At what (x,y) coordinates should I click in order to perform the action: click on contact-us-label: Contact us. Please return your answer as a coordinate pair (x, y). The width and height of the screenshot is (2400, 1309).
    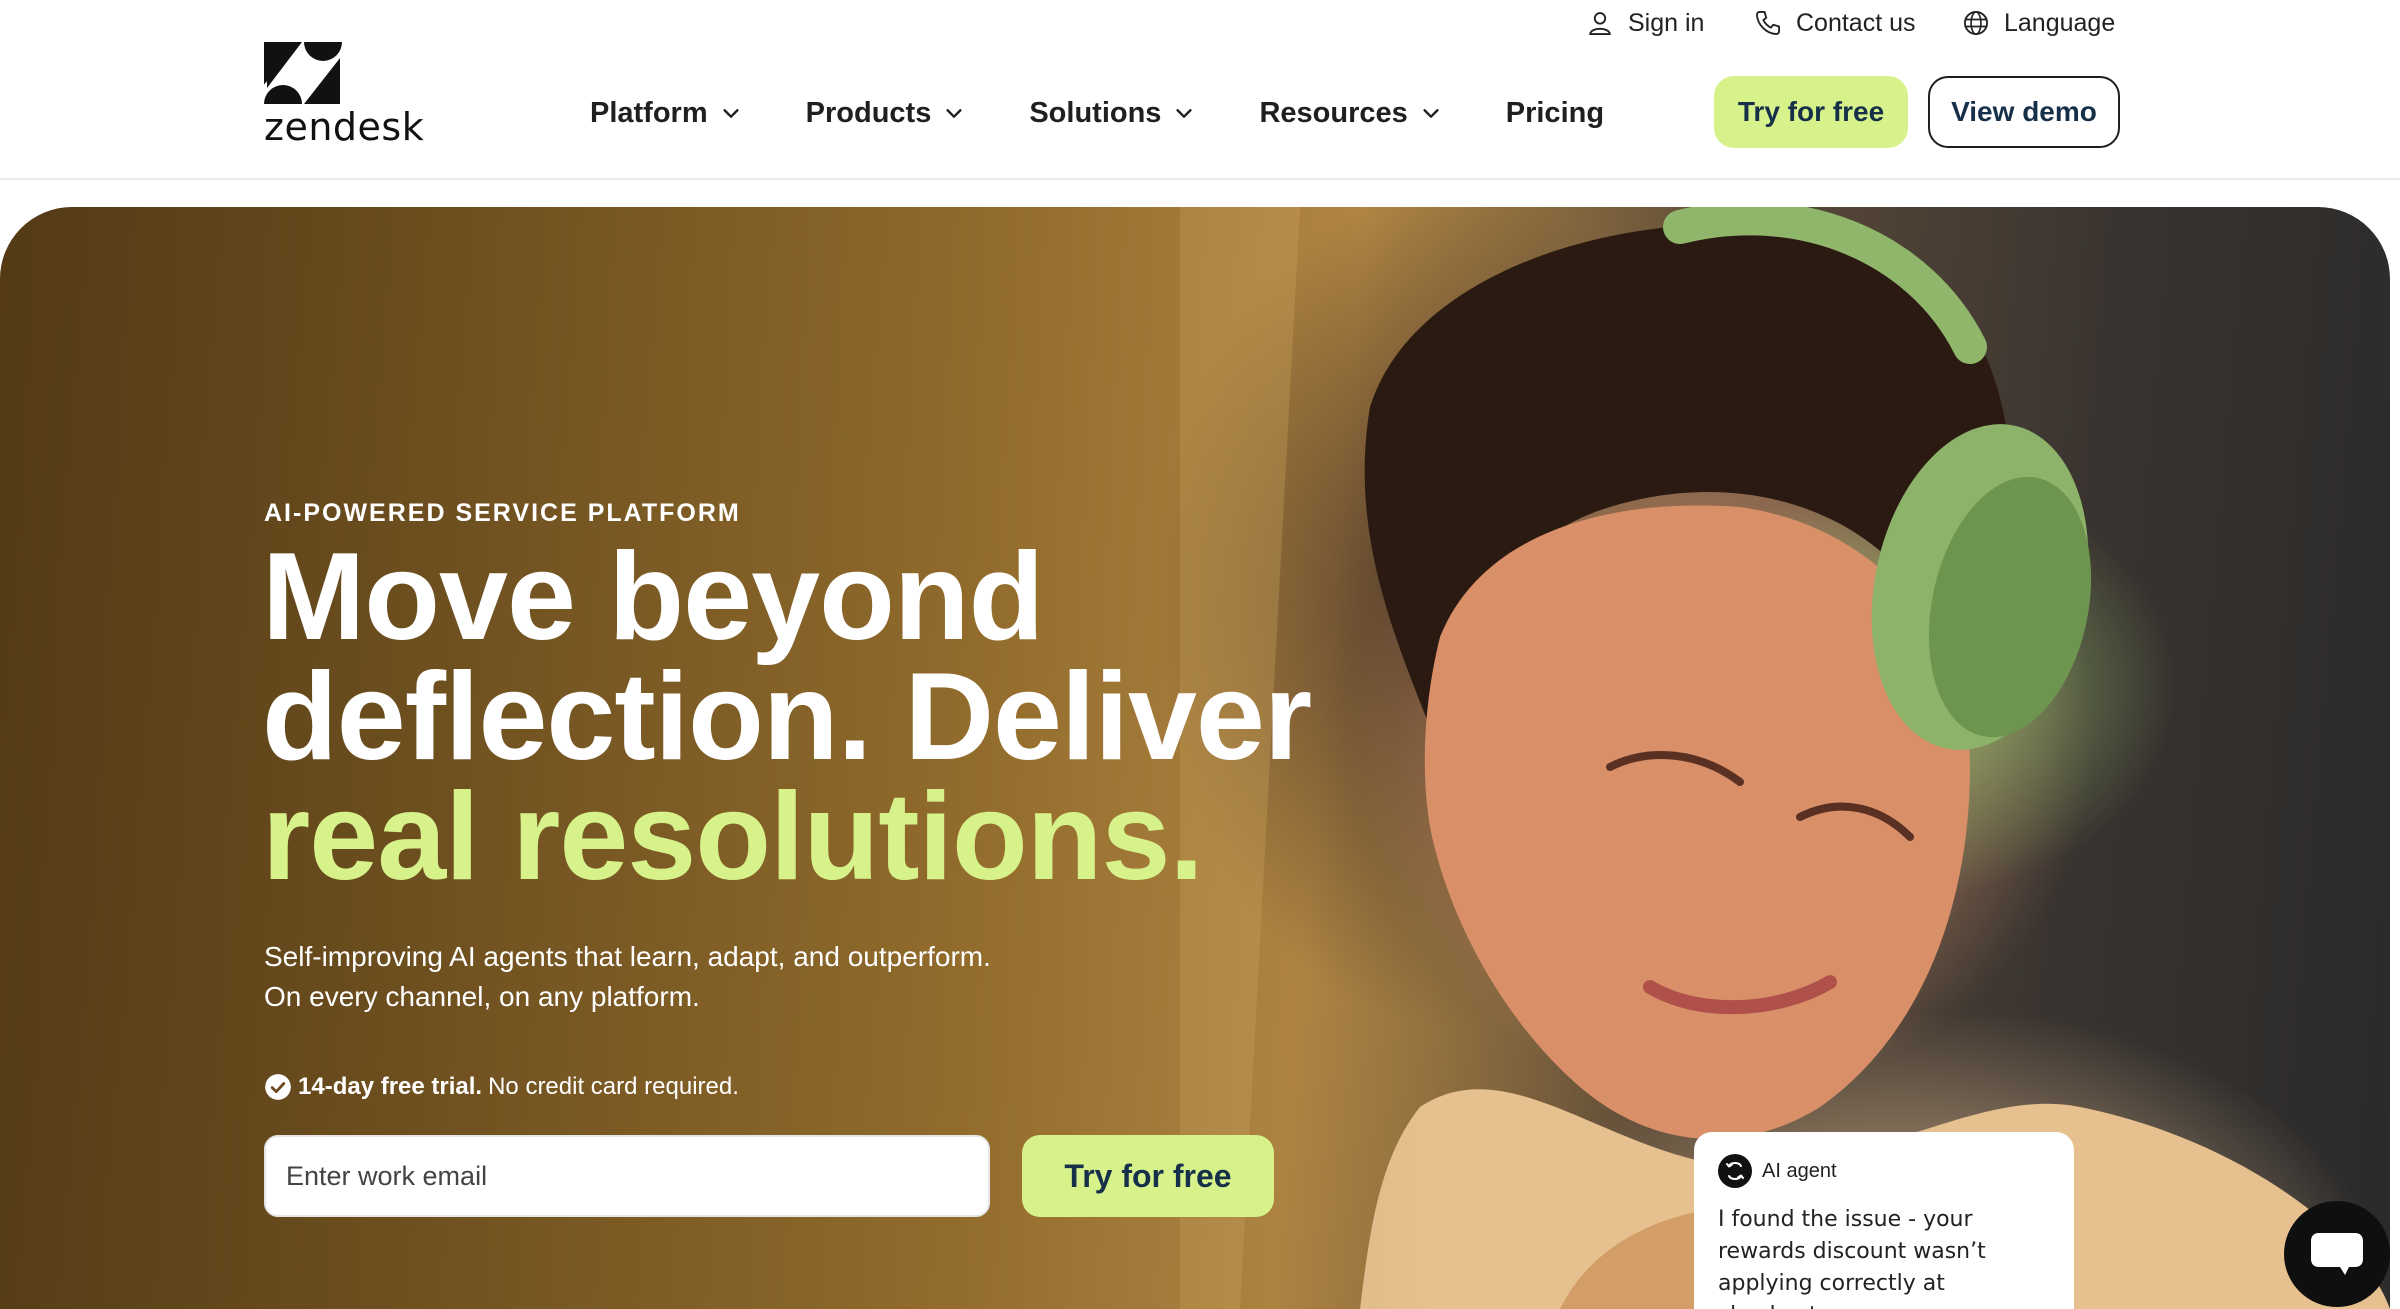
    Looking at the image, I should click on (1856, 22).